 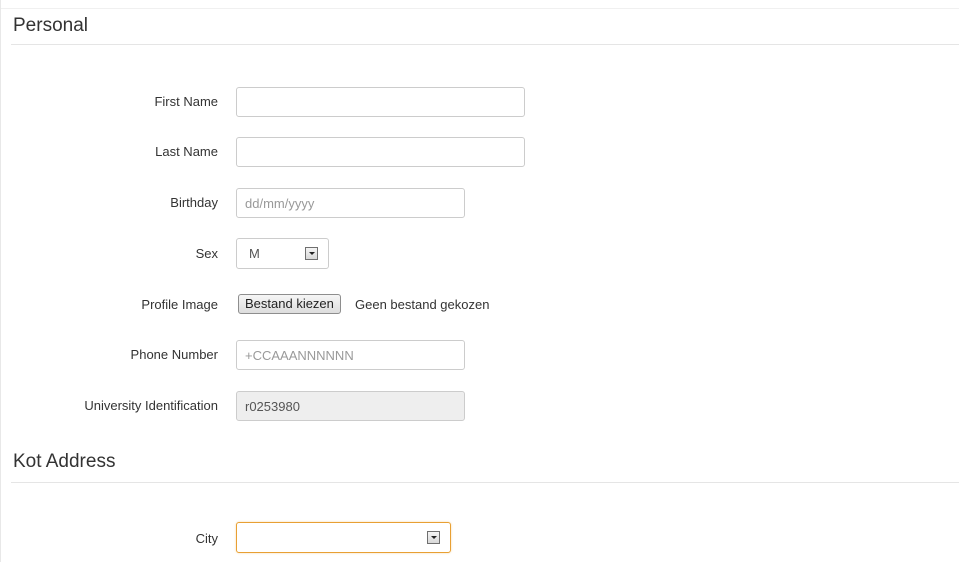 What do you see at coordinates (350, 355) in the screenshot?
I see `phone-number-input` at bounding box center [350, 355].